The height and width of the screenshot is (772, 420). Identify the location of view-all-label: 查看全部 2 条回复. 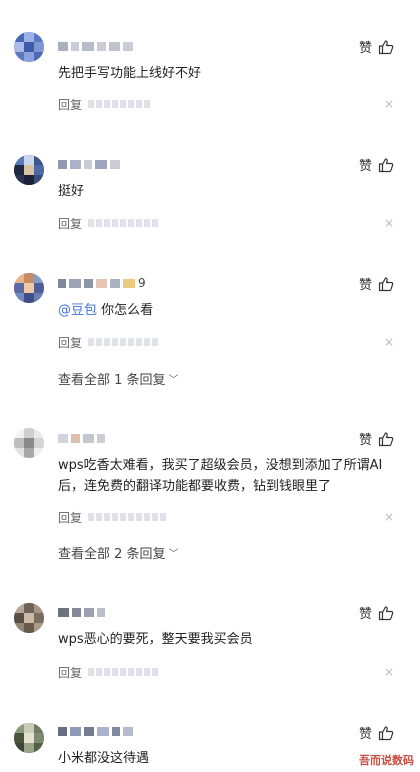
(112, 554).